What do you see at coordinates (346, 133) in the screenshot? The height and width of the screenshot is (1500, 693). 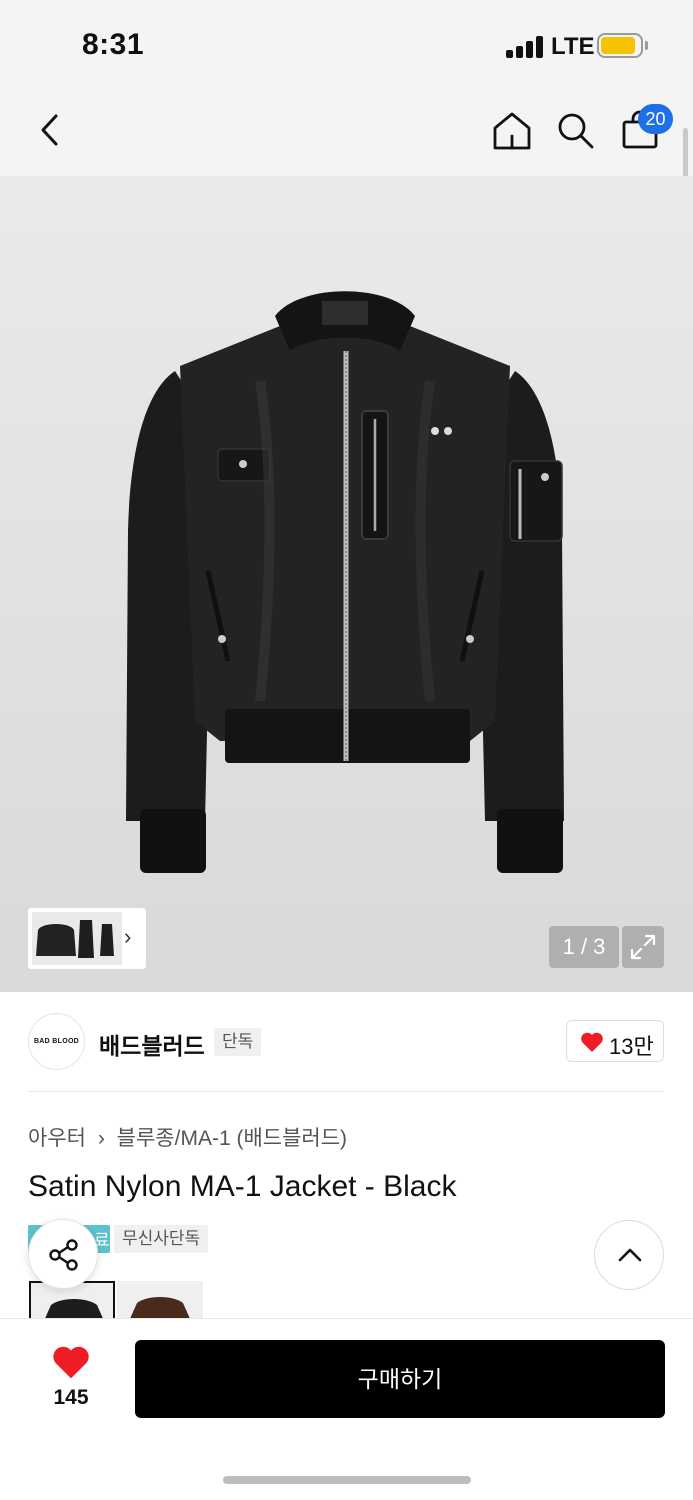 I see `top-nav-bar` at bounding box center [346, 133].